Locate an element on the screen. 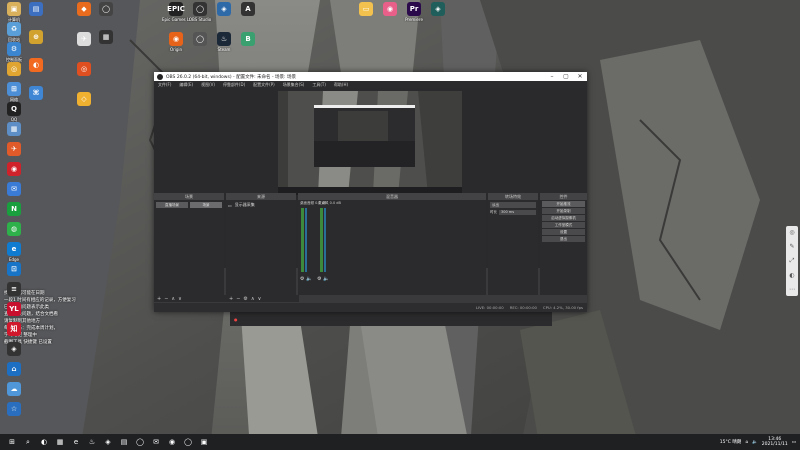  tool-icon: ◎ is located at coordinates (791, 232).